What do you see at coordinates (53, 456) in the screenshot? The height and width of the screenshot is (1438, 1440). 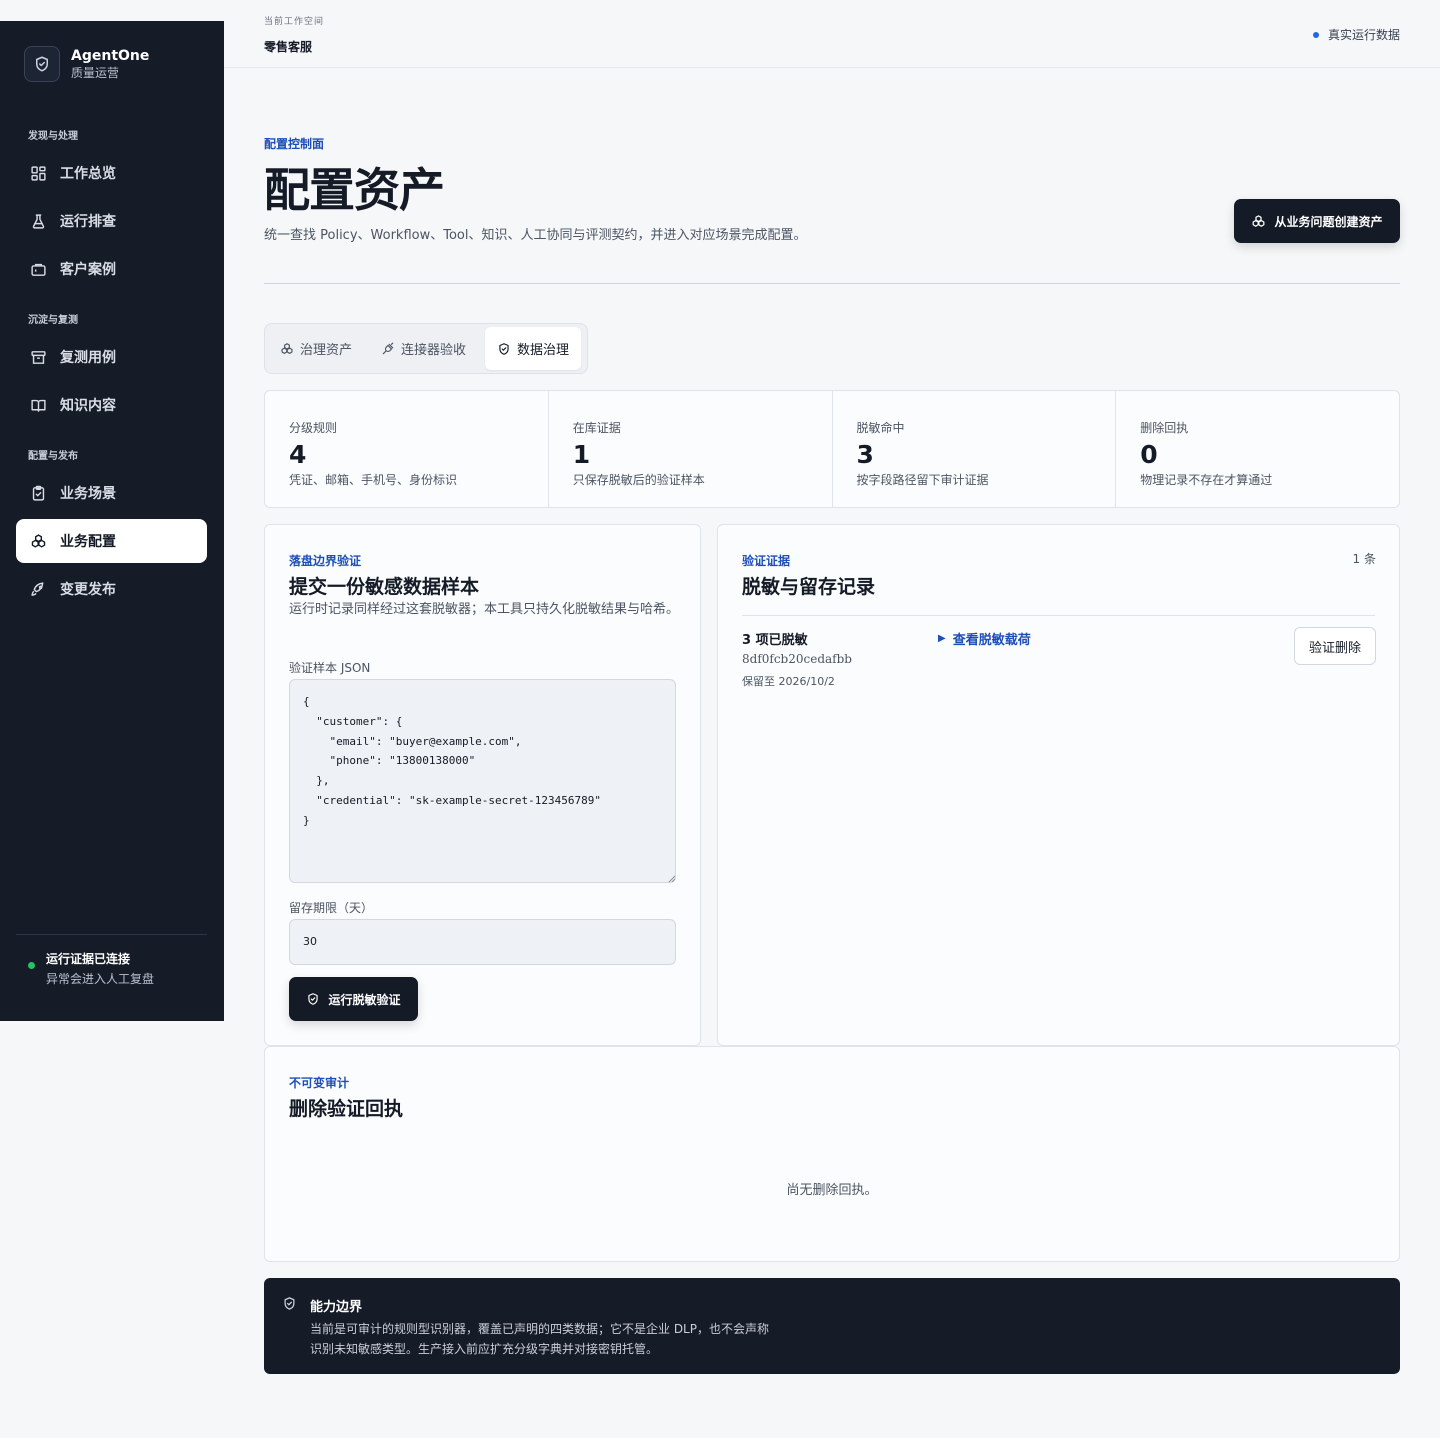 I see `nav-section-config: 配置与发布` at bounding box center [53, 456].